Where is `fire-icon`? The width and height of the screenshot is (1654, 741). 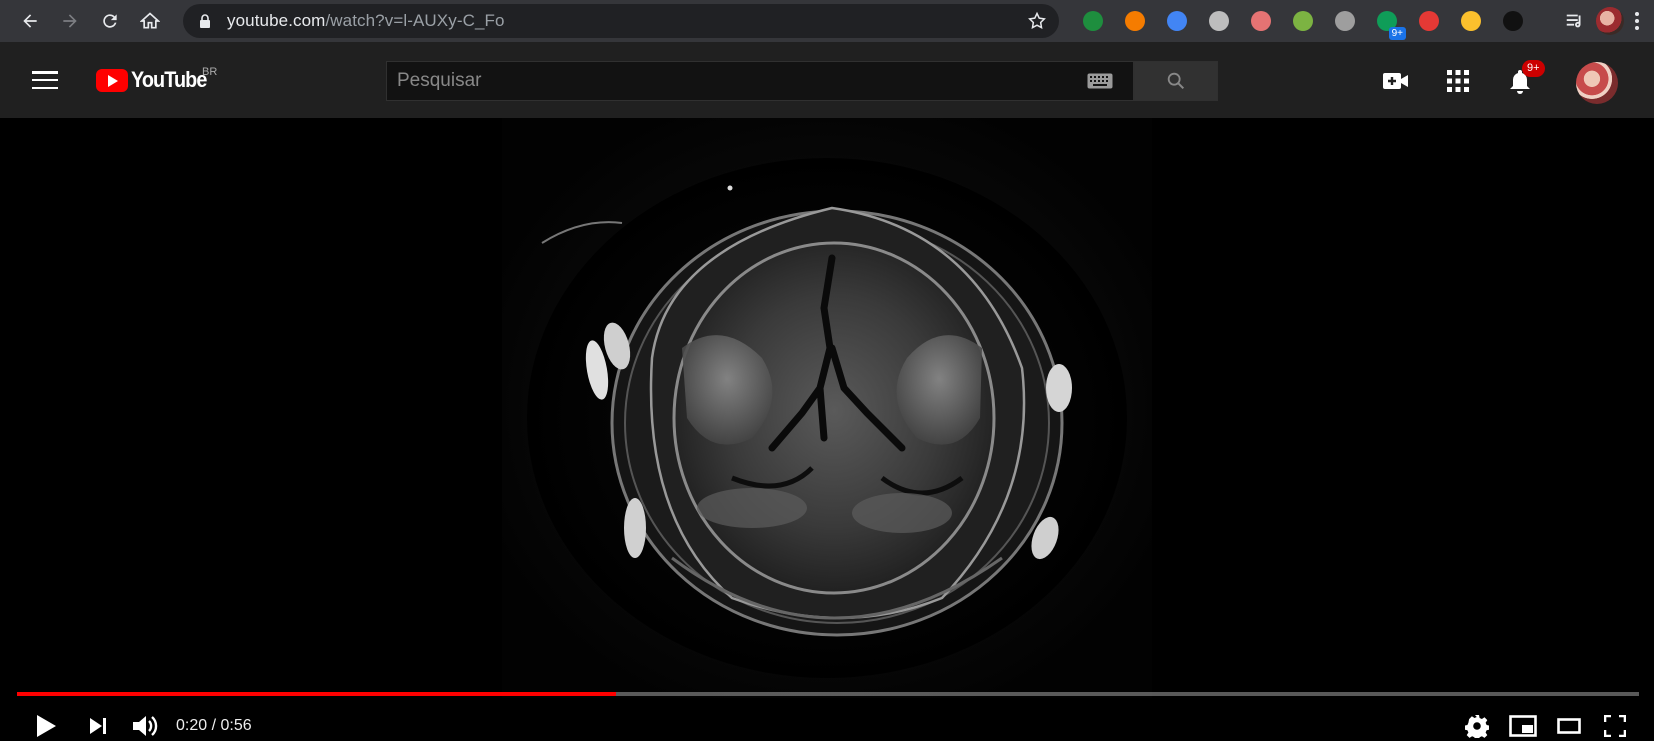 fire-icon is located at coordinates (1135, 21).